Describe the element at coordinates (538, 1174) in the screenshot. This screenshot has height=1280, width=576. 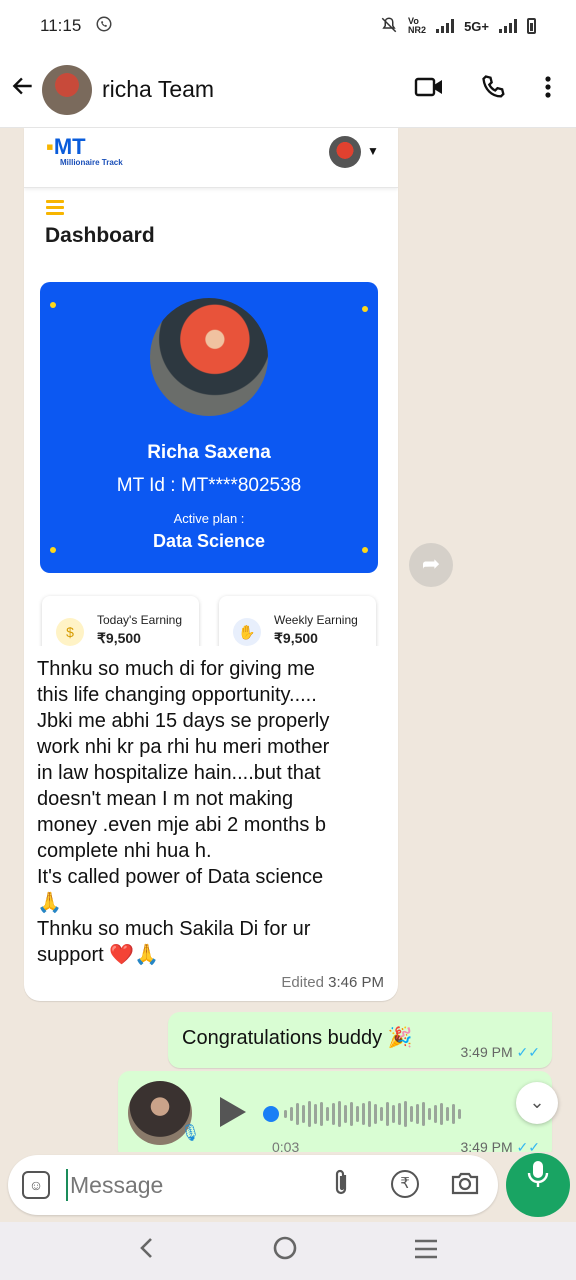
I see `mic-icon` at that location.